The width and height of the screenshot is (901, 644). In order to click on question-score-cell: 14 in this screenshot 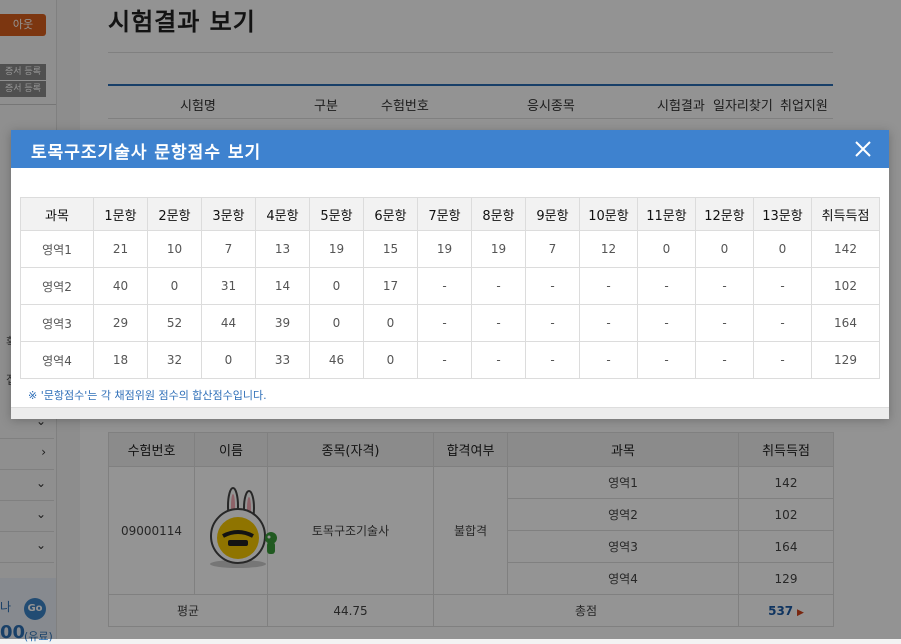, I will do `click(282, 286)`.